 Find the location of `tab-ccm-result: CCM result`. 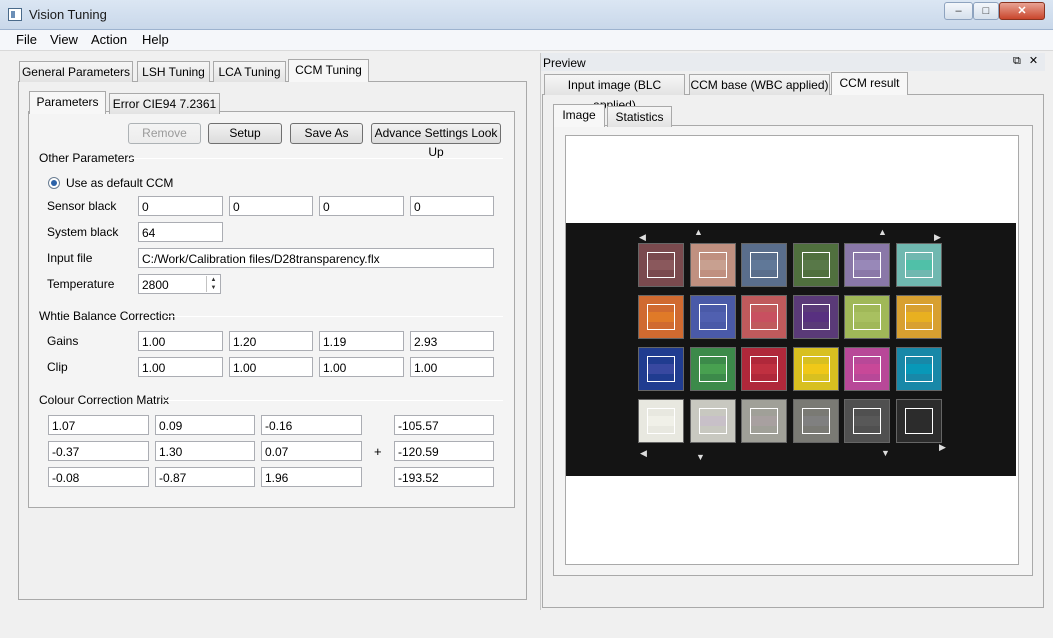

tab-ccm-result: CCM result is located at coordinates (869, 83).